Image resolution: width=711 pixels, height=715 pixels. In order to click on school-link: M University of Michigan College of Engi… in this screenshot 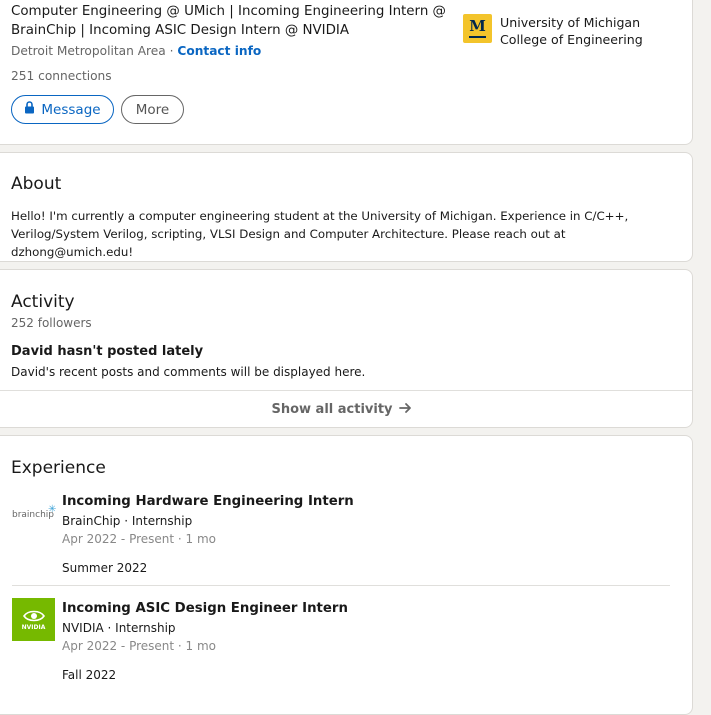, I will do `click(553, 31)`.